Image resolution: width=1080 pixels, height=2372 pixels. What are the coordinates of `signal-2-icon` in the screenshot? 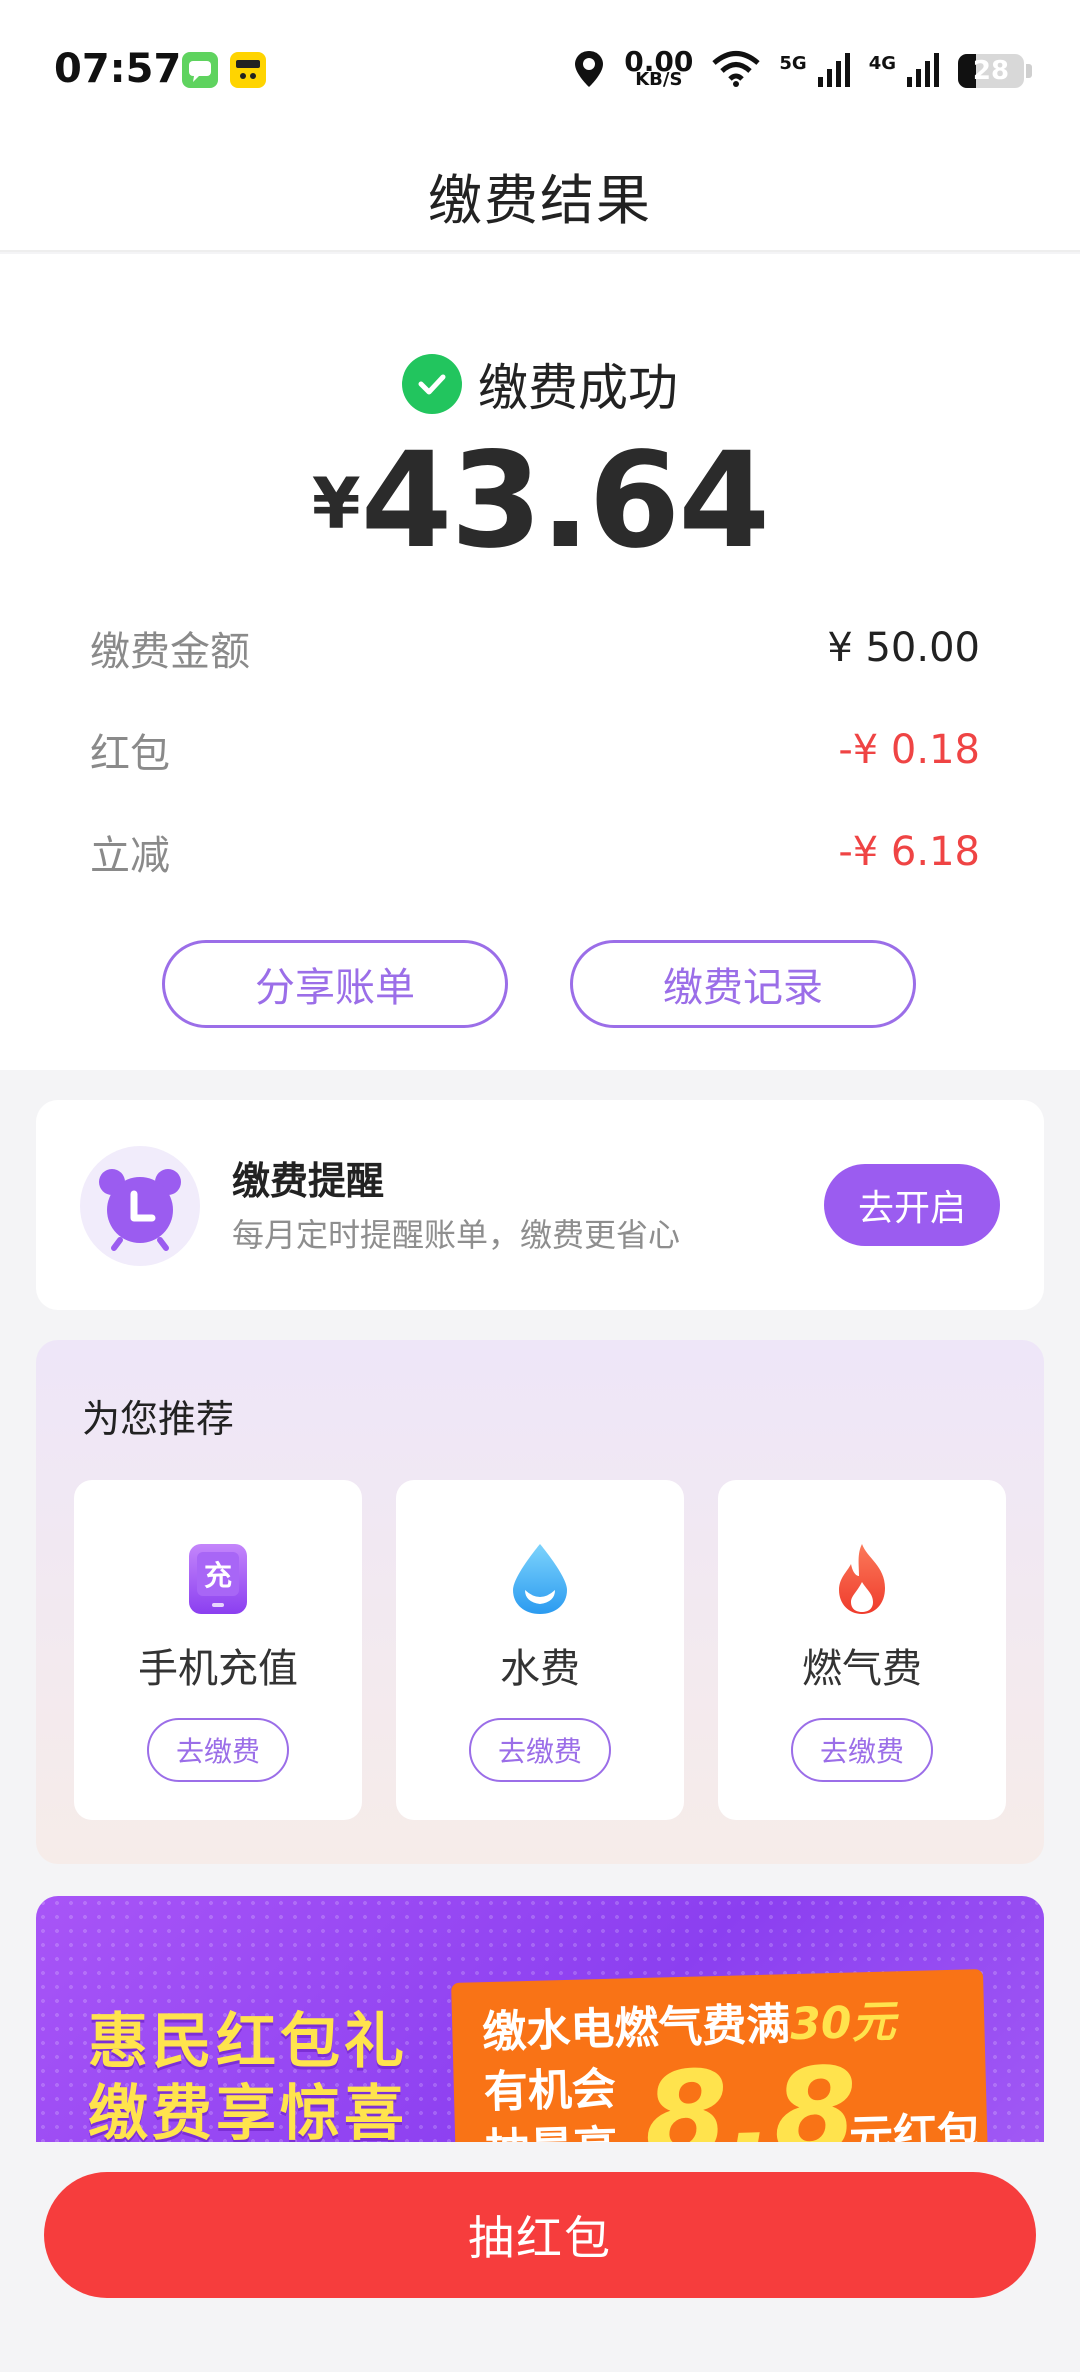 It's located at (923, 71).